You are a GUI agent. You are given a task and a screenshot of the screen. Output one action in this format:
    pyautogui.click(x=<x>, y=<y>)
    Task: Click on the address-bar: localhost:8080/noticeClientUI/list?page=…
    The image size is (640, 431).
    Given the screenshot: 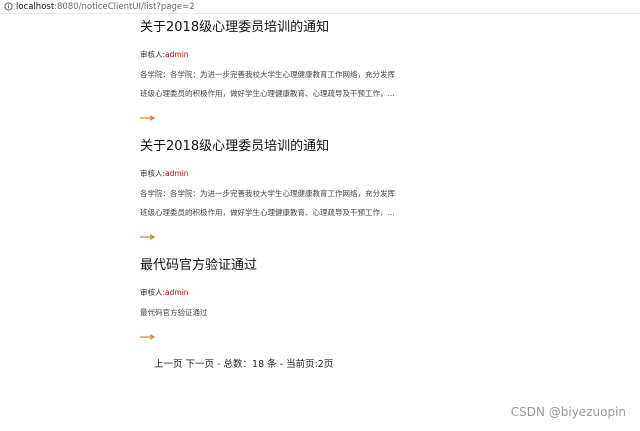 What is the action you would take?
    pyautogui.click(x=320, y=7)
    